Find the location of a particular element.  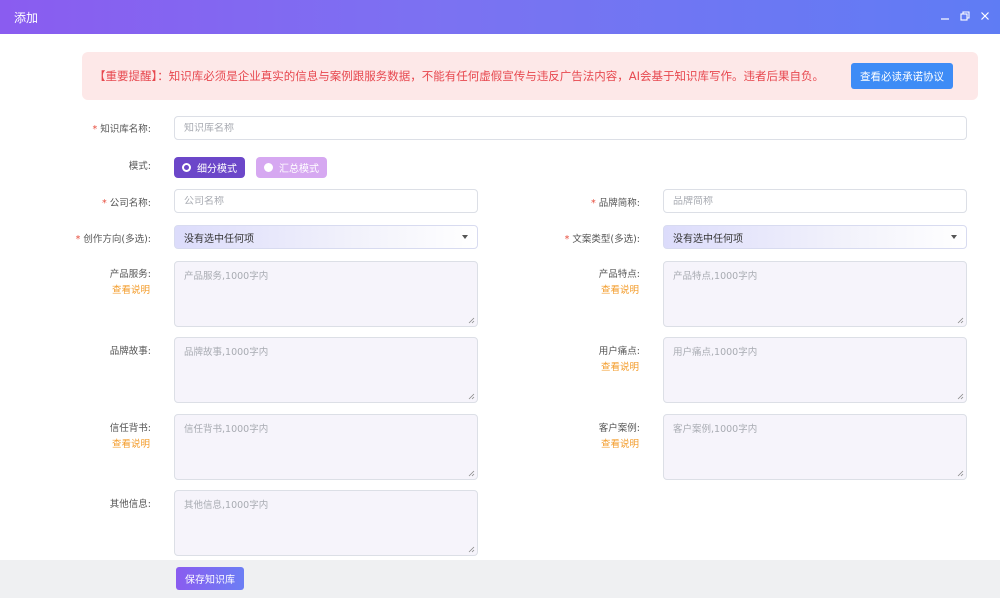

trust-field is located at coordinates (326, 447).